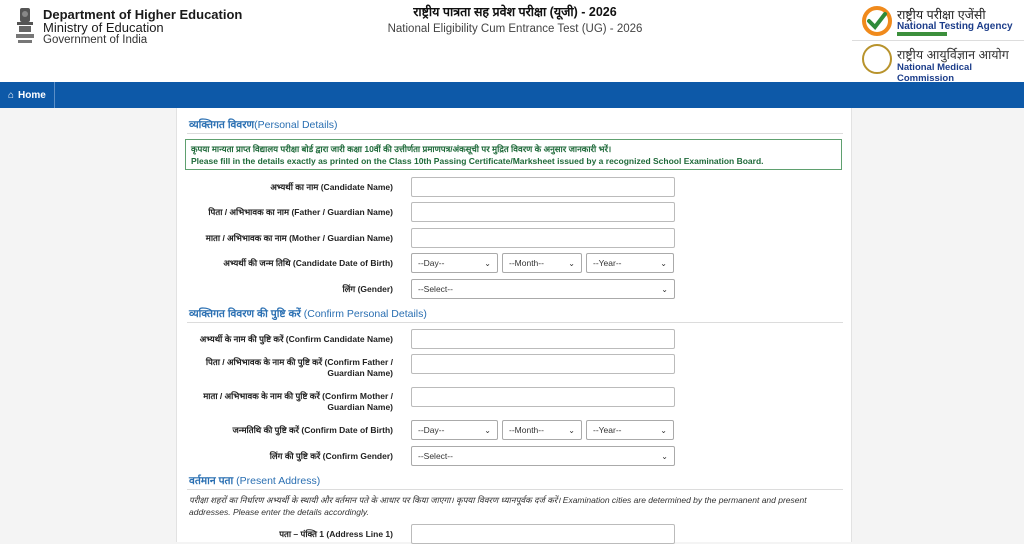  I want to click on confirm-mother-name-input, so click(543, 397).